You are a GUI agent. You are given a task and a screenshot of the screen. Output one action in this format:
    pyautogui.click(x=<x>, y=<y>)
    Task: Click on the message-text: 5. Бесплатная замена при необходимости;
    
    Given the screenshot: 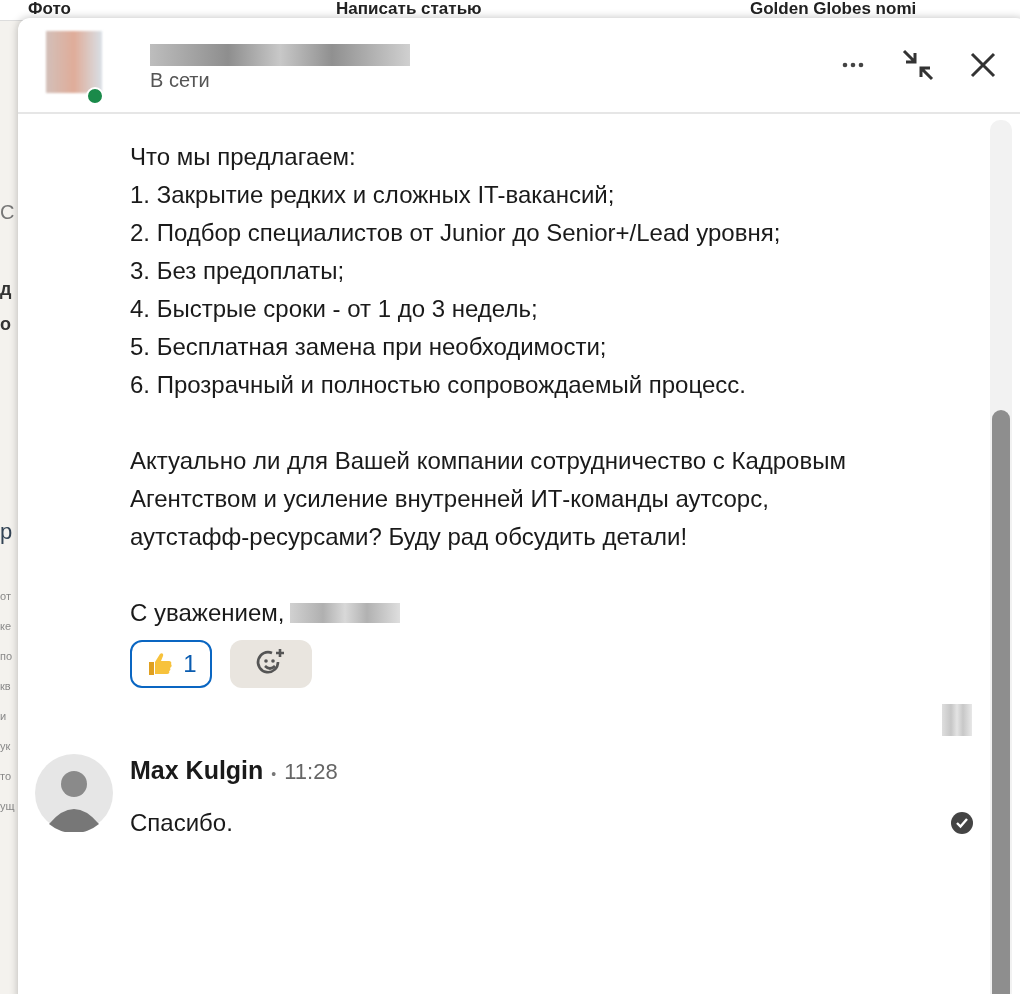 What is the action you would take?
    pyautogui.click(x=369, y=347)
    